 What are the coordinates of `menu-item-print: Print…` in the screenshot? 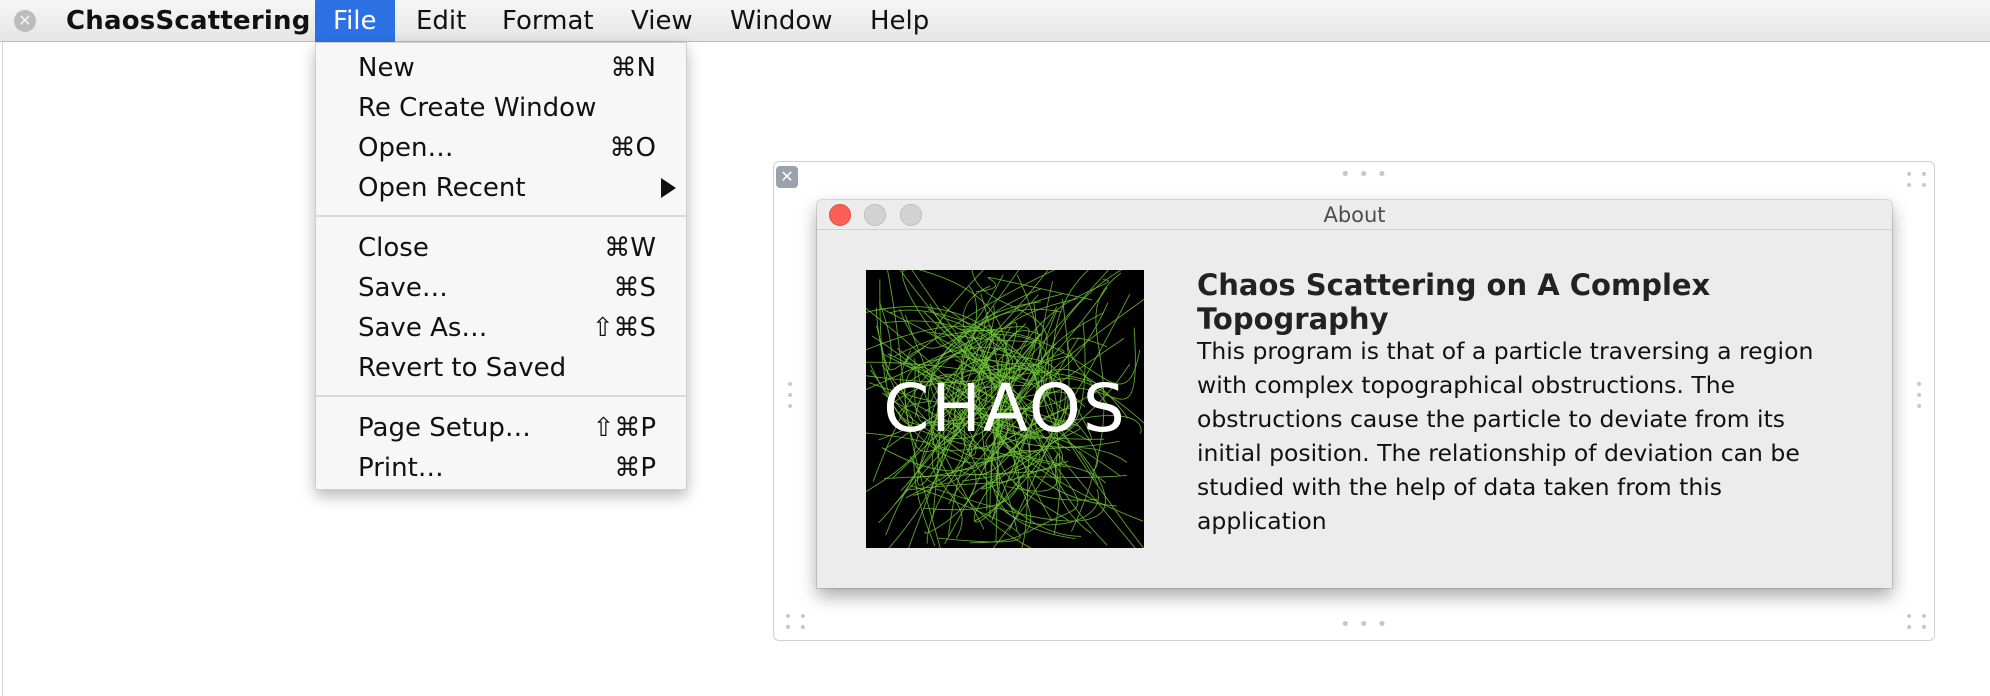 It's located at (401, 468).